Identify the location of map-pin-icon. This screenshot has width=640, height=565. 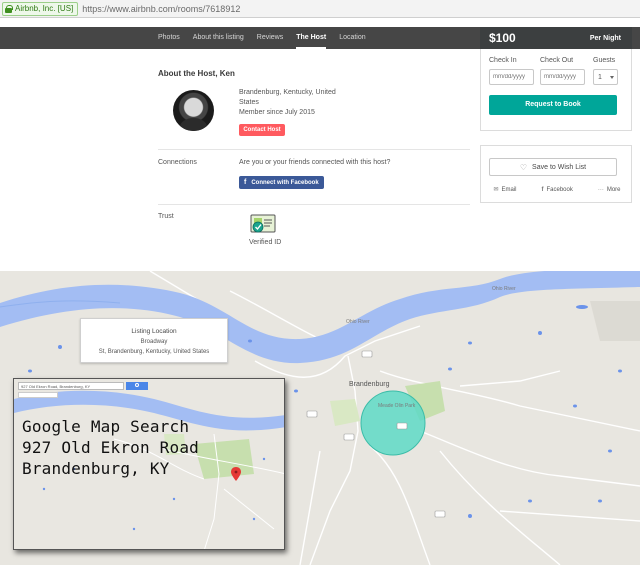
(236, 474).